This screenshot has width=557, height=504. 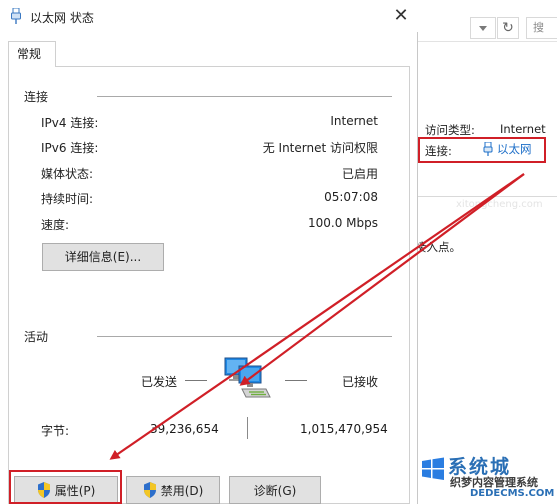 I want to click on properties-highlight-box, so click(x=65, y=487).